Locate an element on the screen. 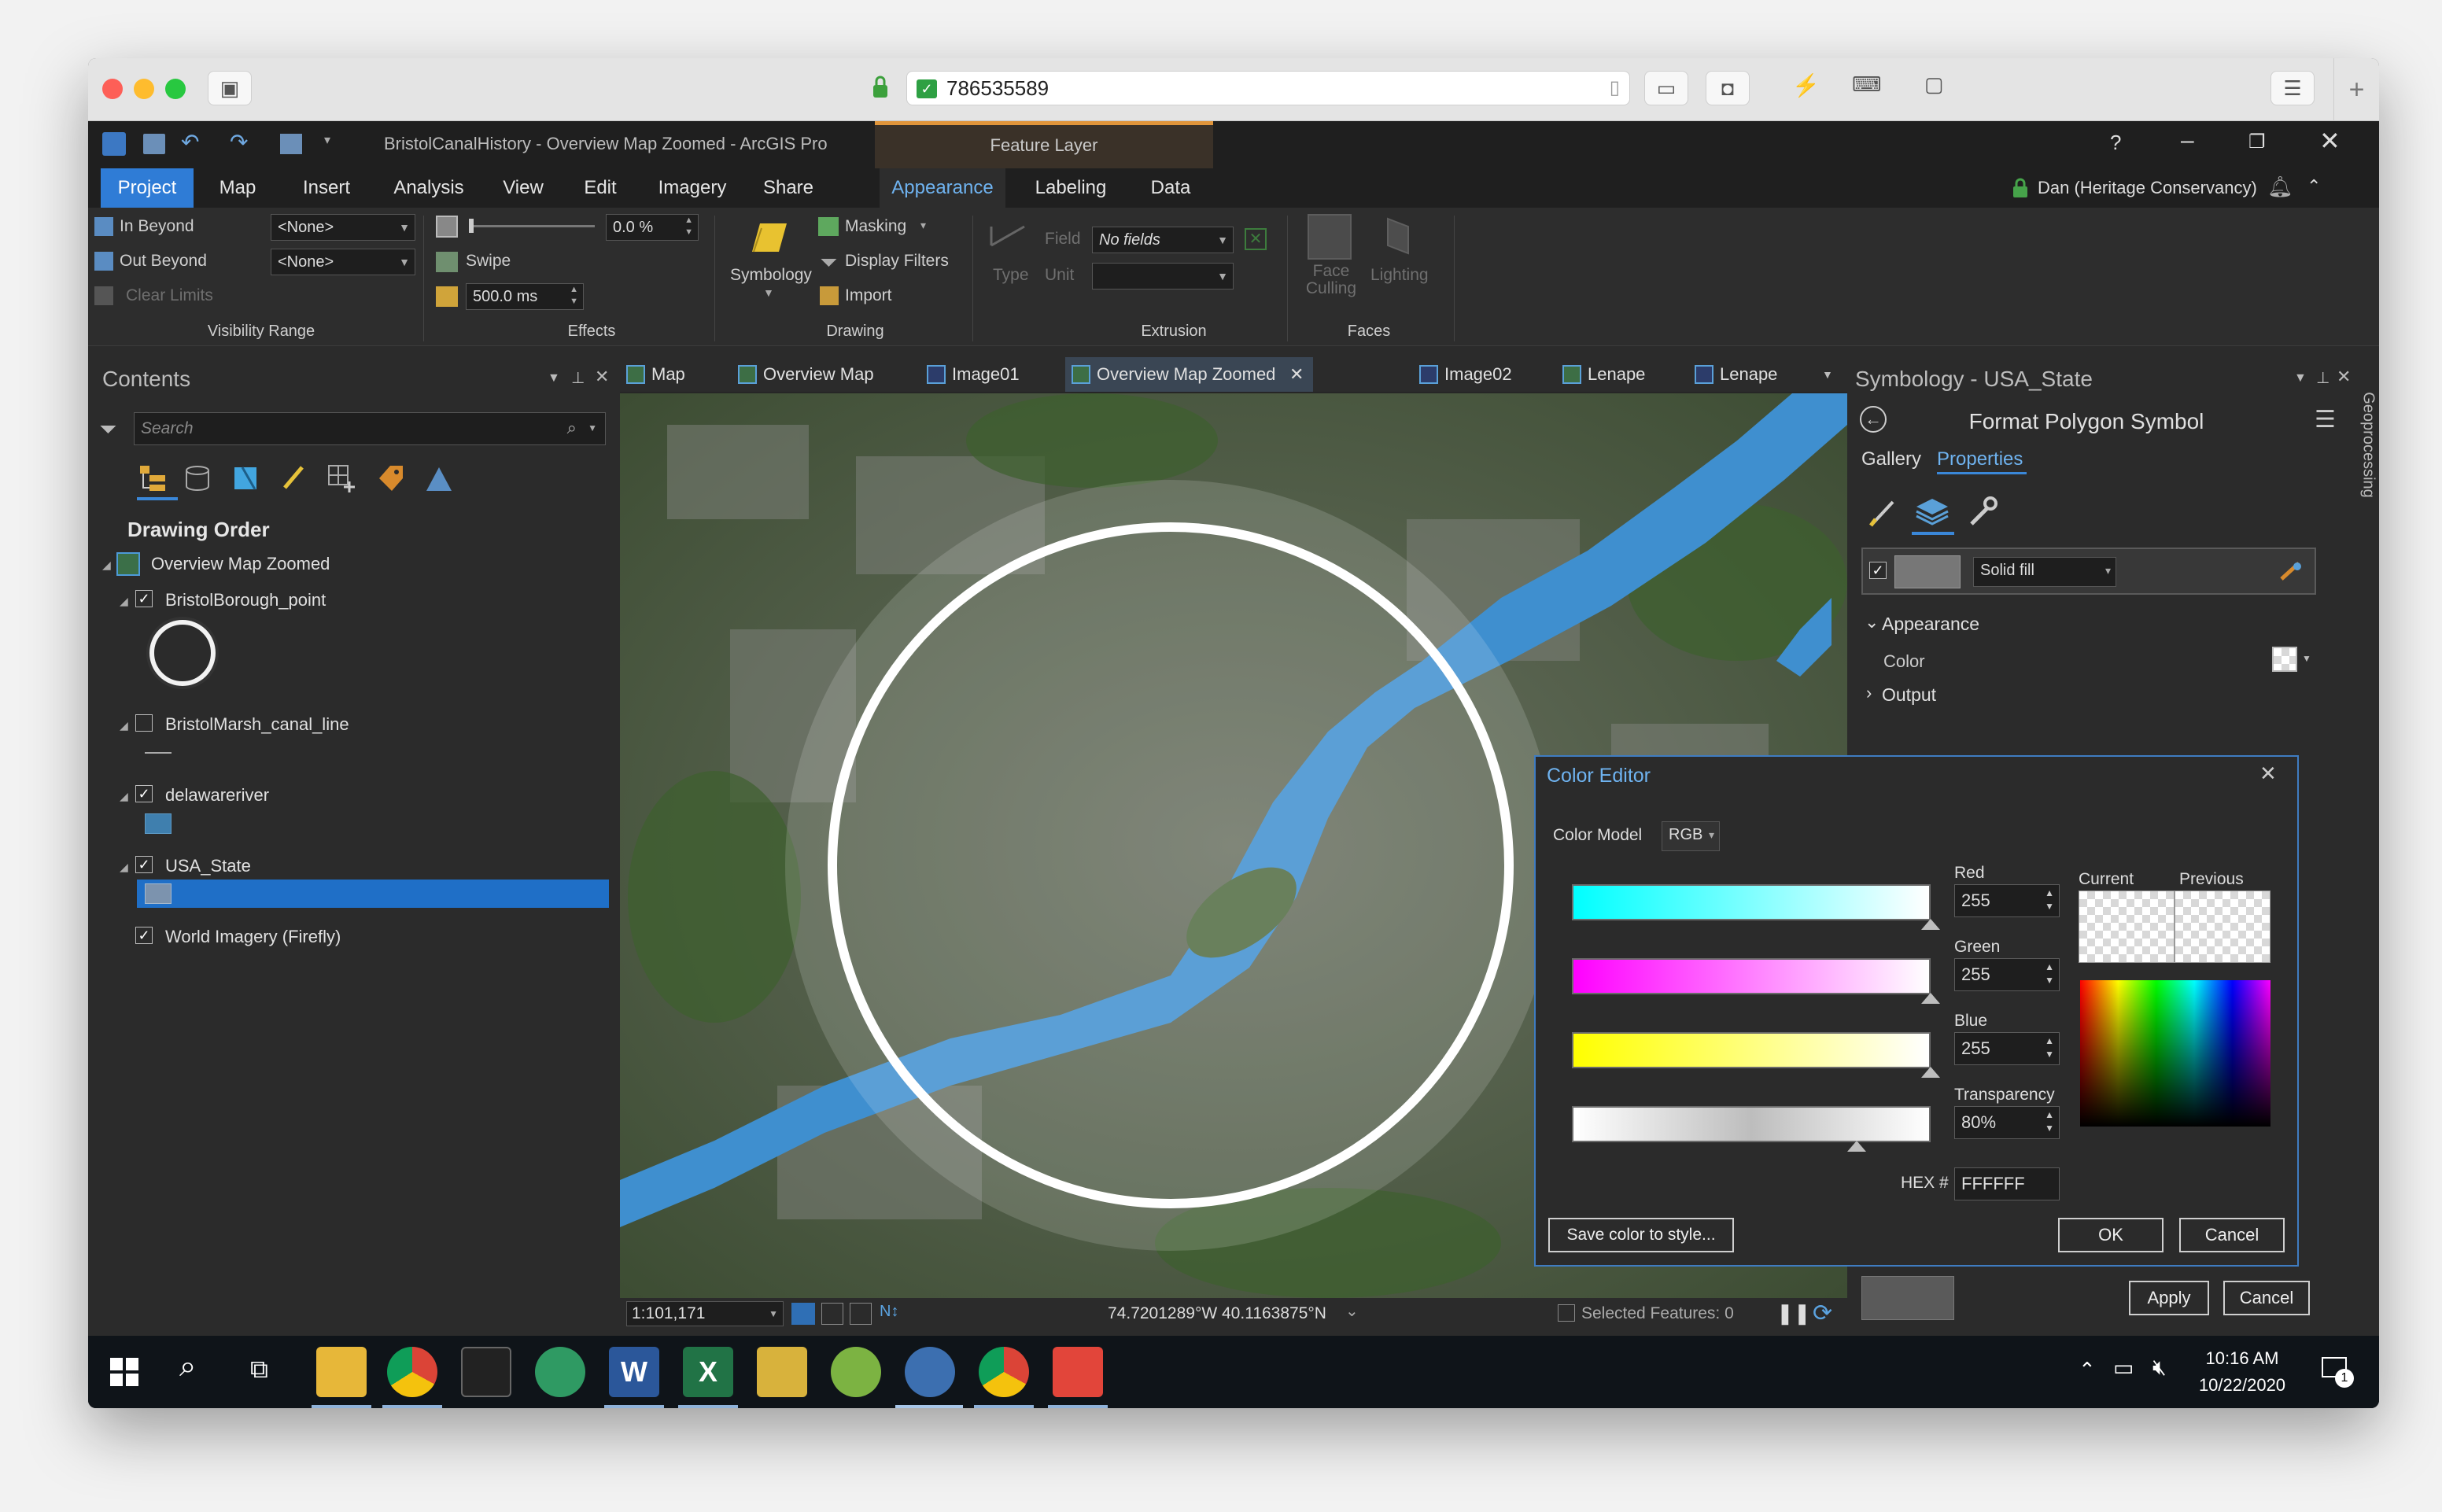 Image resolution: width=2442 pixels, height=1512 pixels. appearance-section: Appearance is located at coordinates (1930, 624).